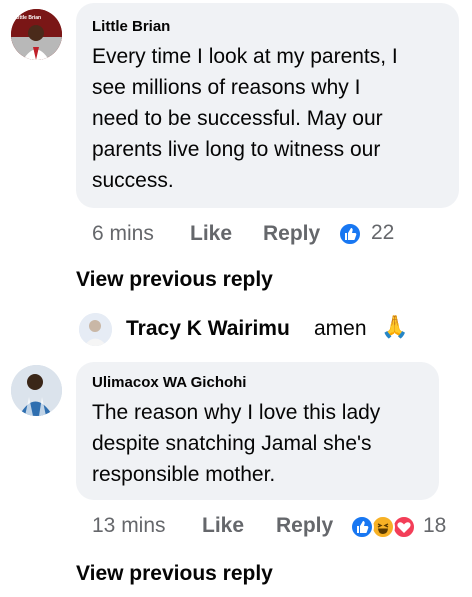 This screenshot has width=472, height=597. What do you see at coordinates (404, 527) in the screenshot?
I see `love-icon` at bounding box center [404, 527].